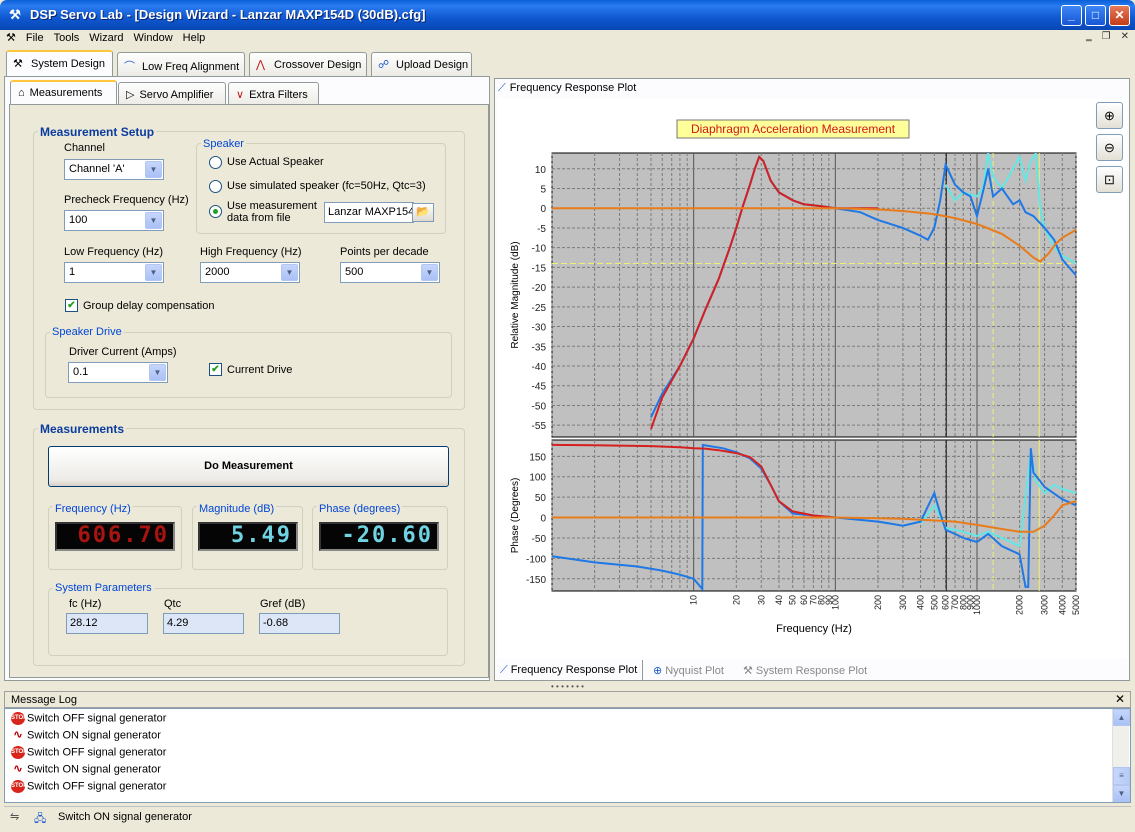  I want to click on maximize-button: □, so click(1095, 15).